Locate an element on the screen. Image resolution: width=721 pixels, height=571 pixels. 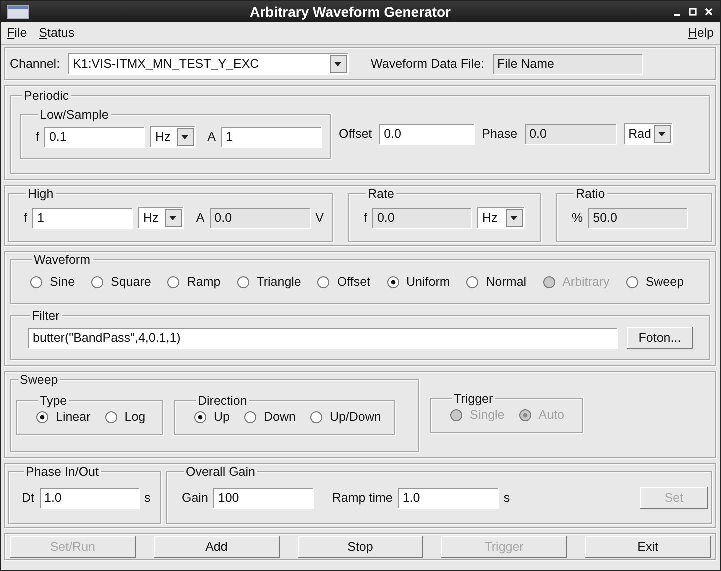
radio-option: Triangle is located at coordinates (269, 282).